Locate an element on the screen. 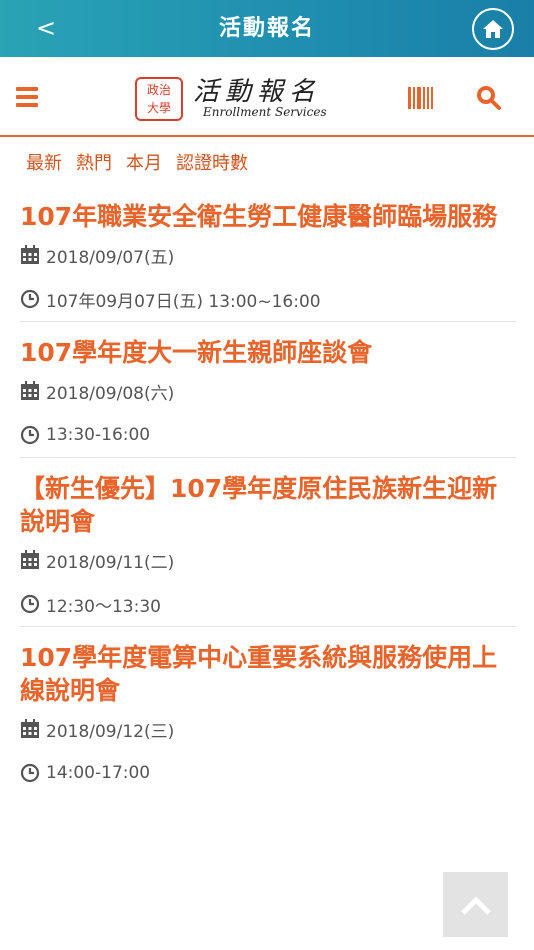 The width and height of the screenshot is (534, 950). event-time: 107年09月07日(五) 13:00~16:00 is located at coordinates (183, 301).